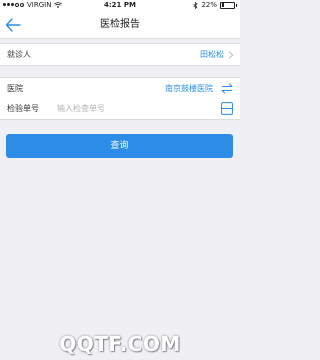 The image size is (320, 360). I want to click on chevron-right-icon, so click(231, 55).